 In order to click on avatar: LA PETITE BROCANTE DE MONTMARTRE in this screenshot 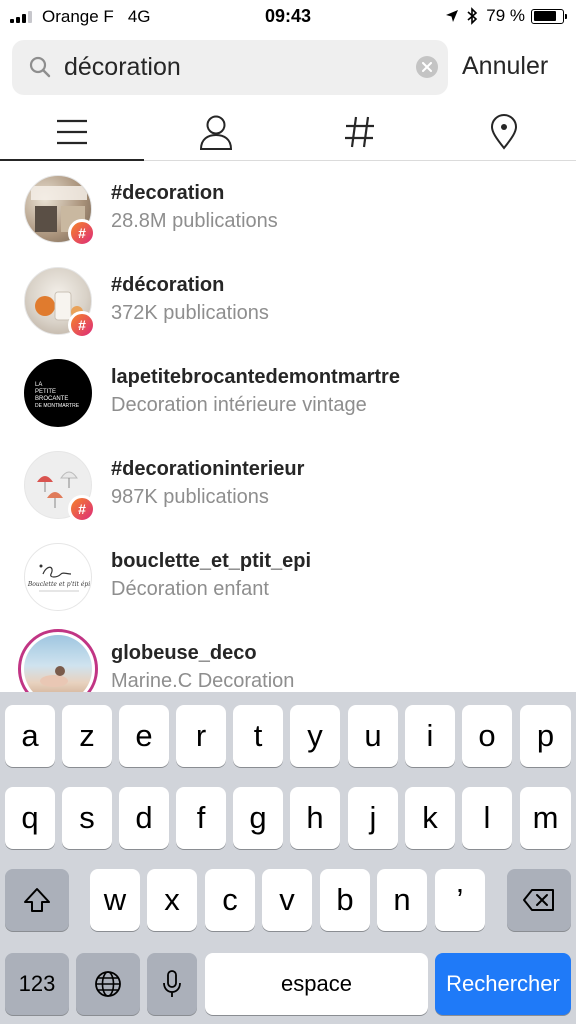, I will do `click(58, 393)`.